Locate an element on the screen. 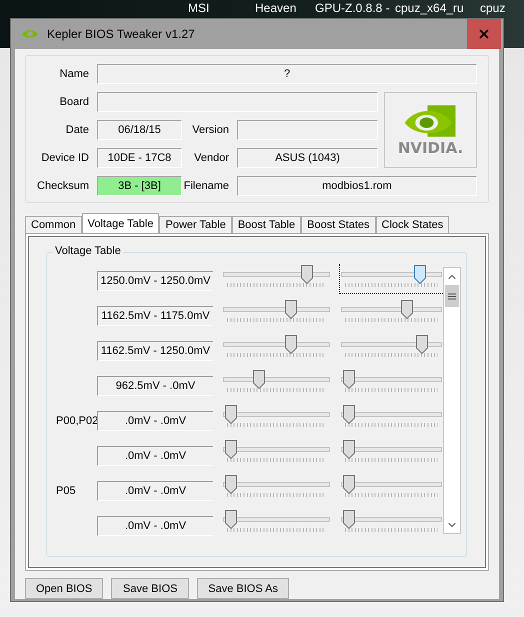  desktop-icon-label: cpuz is located at coordinates (493, 8).